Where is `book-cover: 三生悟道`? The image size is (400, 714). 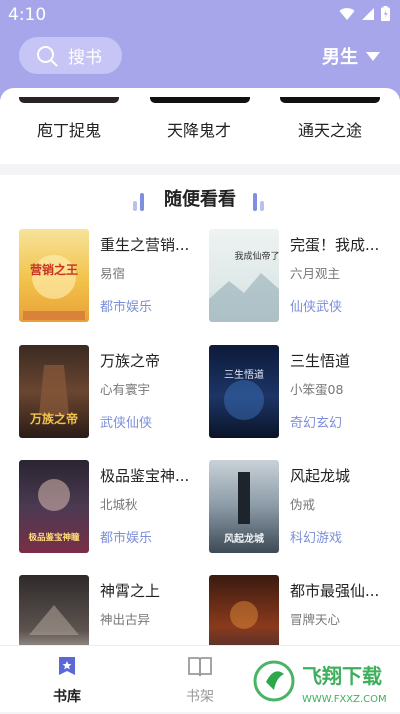 book-cover: 三生悟道 is located at coordinates (244, 391).